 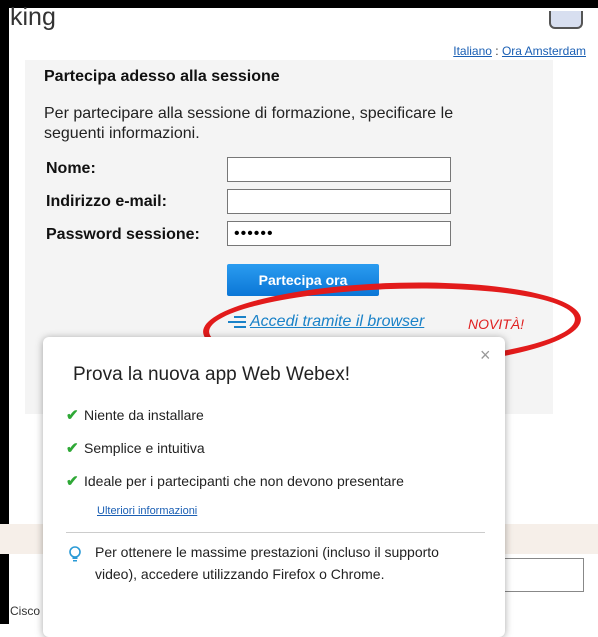 I want to click on name-label: Nome:, so click(x=71, y=168).